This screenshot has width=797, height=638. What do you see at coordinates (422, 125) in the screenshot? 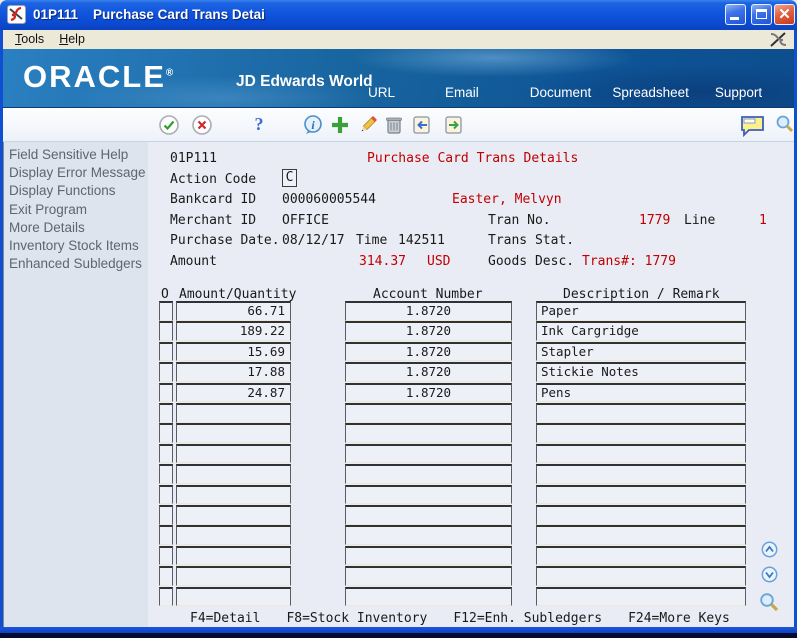
I see `prev-record-icon` at bounding box center [422, 125].